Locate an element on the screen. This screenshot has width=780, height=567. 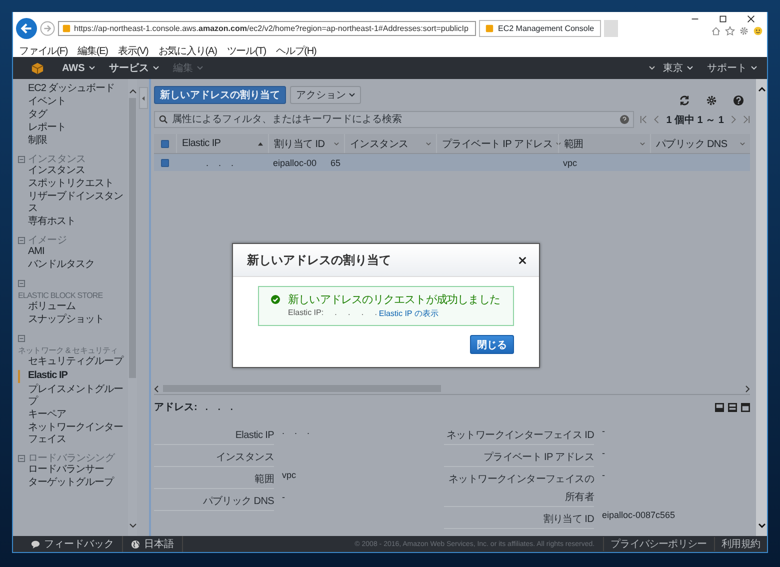
table-cell: . . . is located at coordinates (220, 163).